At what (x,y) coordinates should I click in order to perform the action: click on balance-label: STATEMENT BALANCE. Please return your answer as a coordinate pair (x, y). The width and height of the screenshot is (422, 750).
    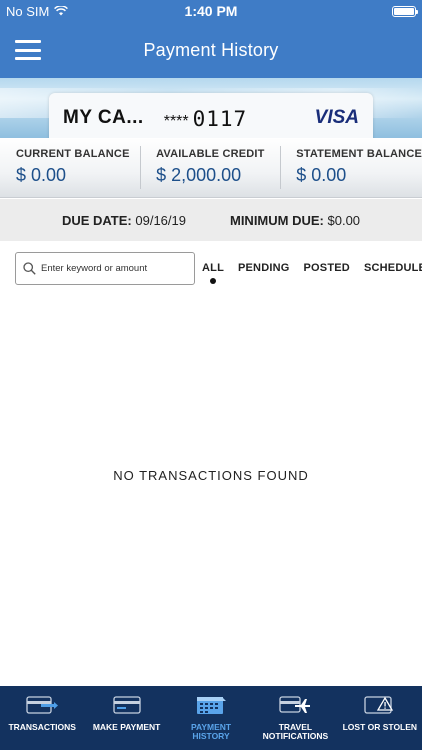
    Looking at the image, I should click on (359, 154).